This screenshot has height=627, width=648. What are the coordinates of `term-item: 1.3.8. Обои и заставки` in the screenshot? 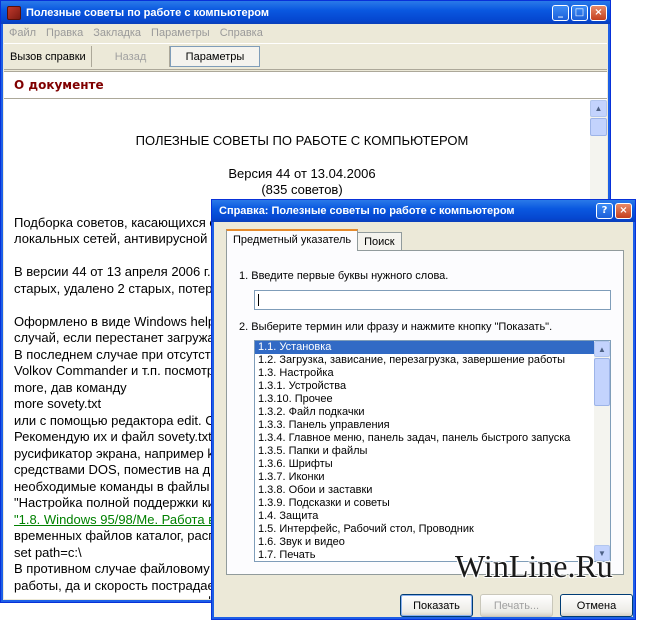 It's located at (424, 490).